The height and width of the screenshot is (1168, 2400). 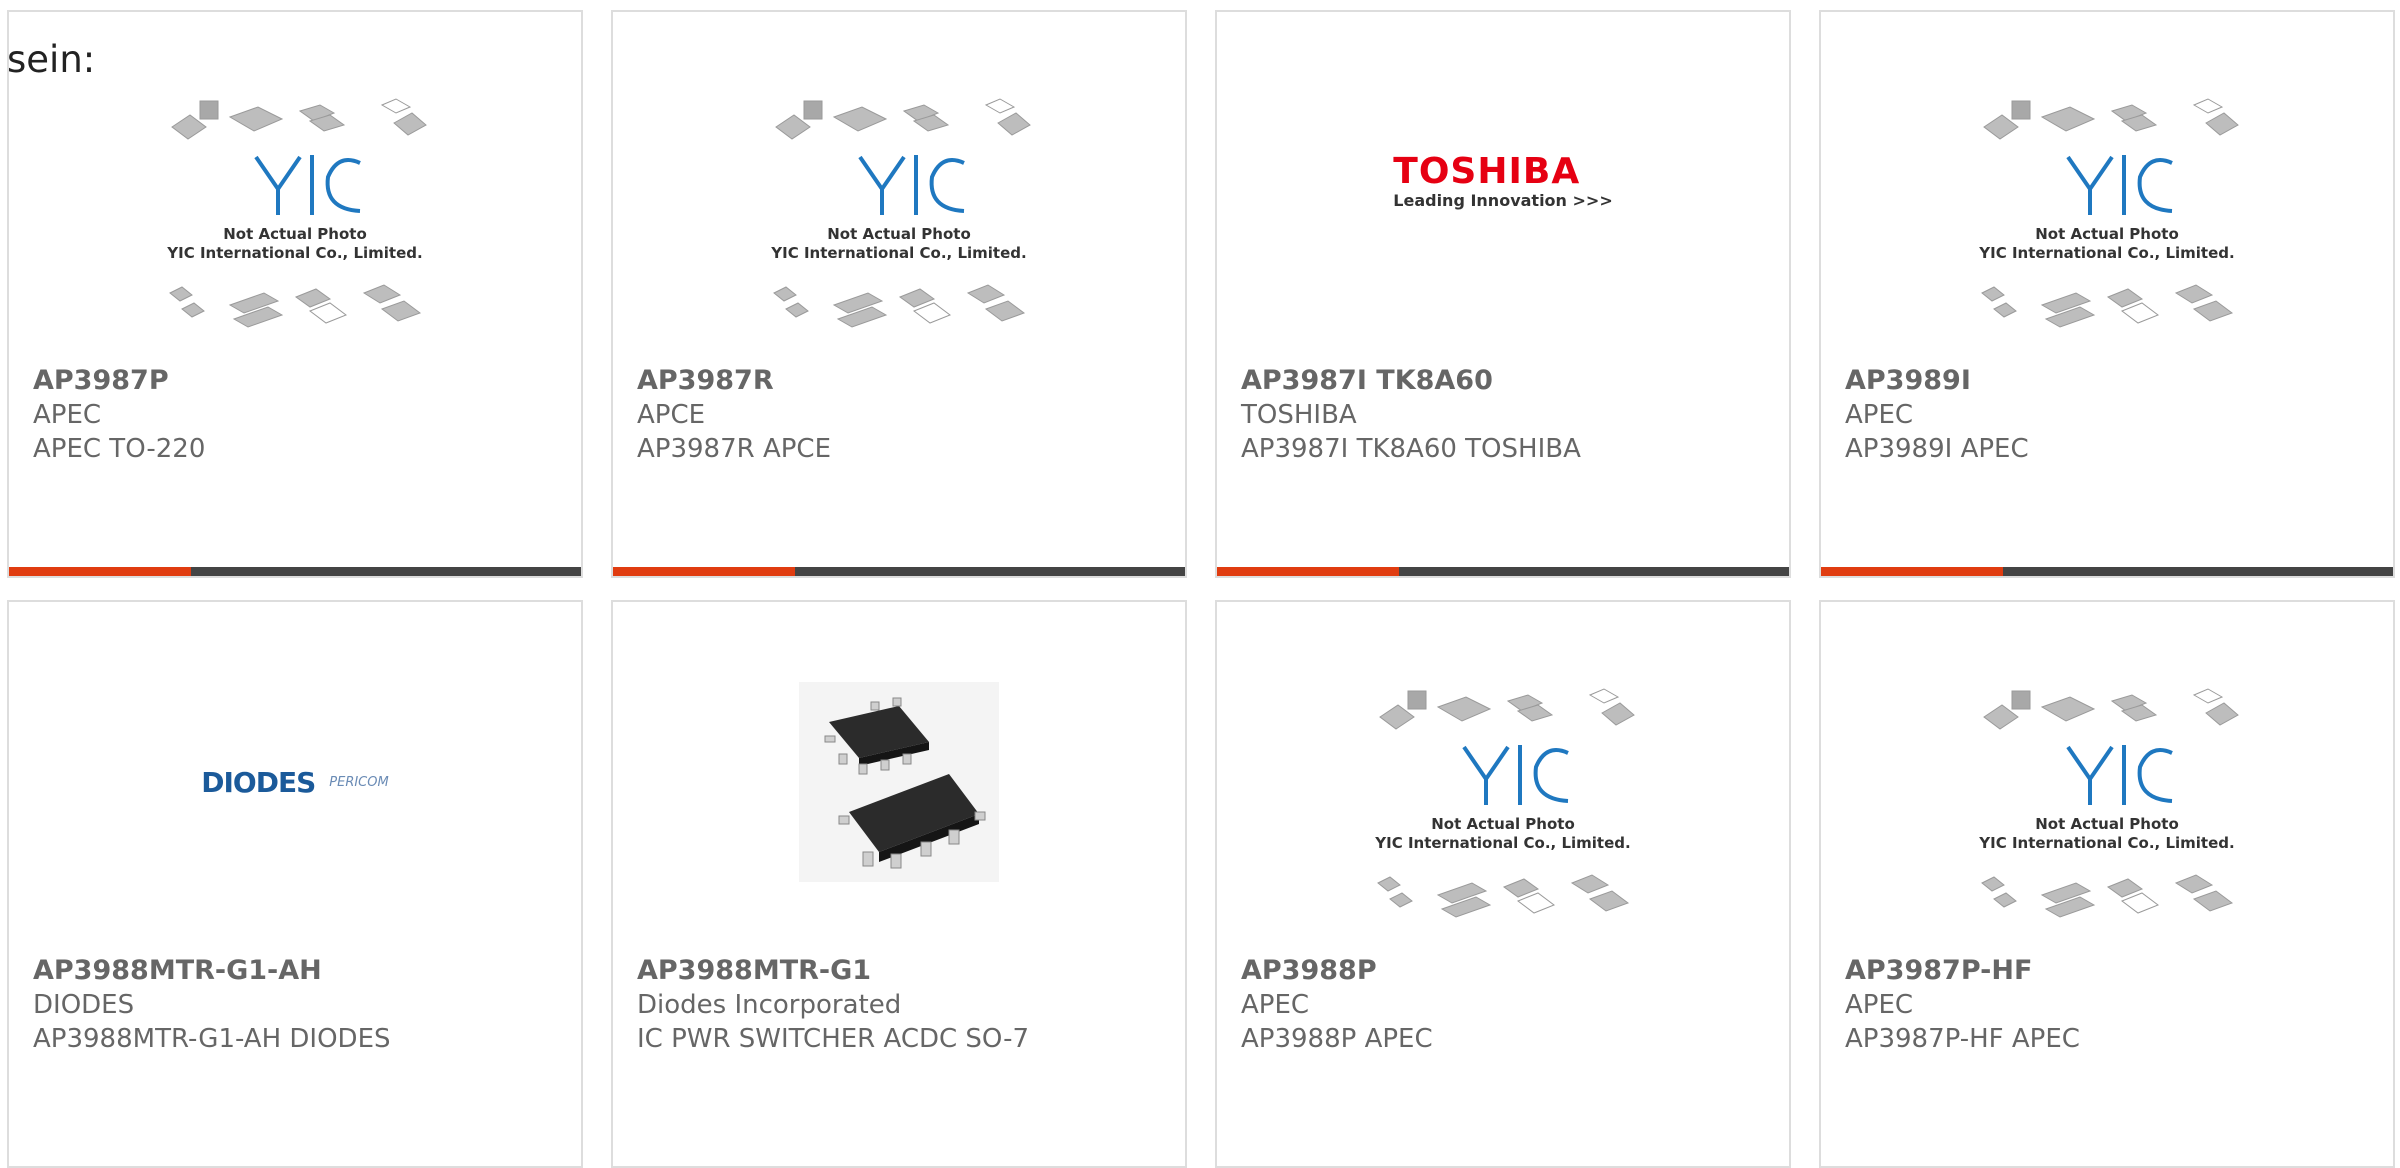 I want to click on part-number-link: AP3987I TK8A60, so click(x=1510, y=381).